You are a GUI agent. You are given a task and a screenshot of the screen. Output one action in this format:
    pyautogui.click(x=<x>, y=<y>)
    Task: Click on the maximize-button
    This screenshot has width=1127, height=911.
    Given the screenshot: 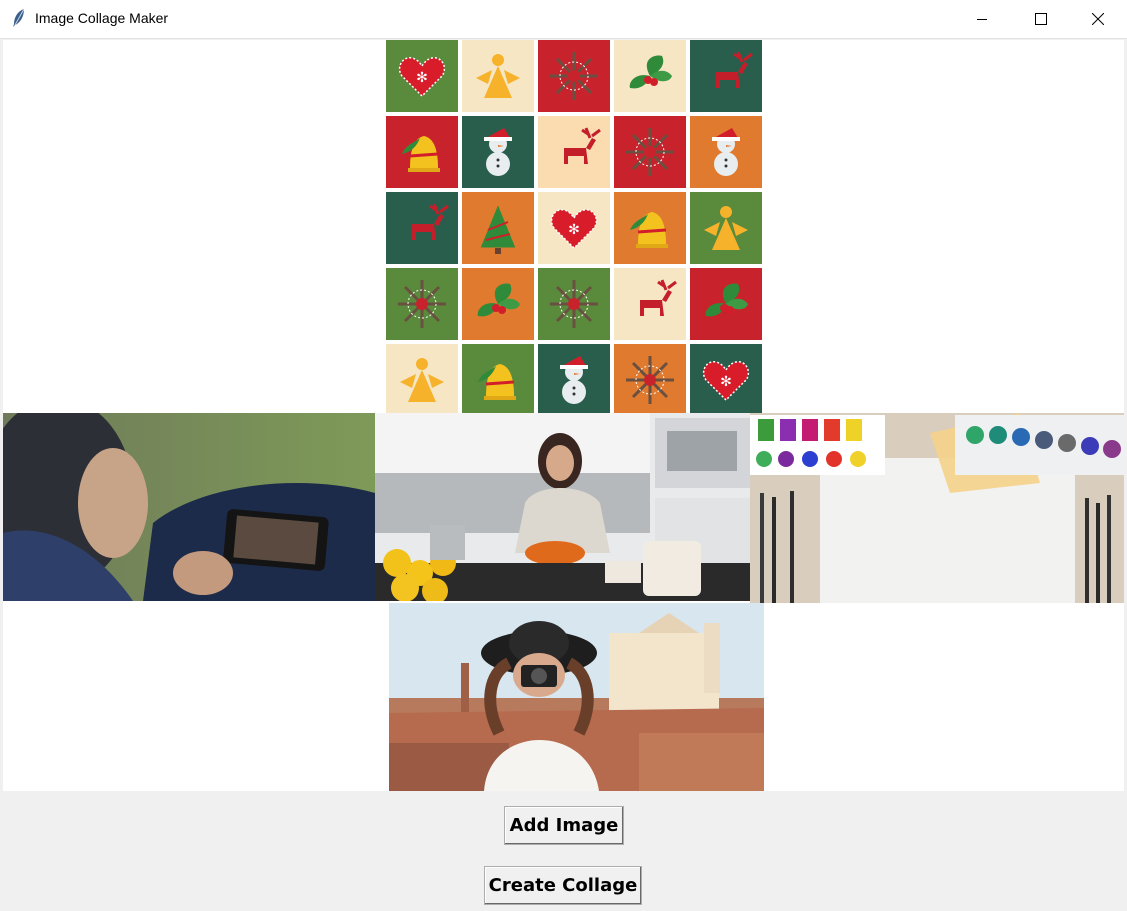 What is the action you would take?
    pyautogui.click(x=1041, y=19)
    